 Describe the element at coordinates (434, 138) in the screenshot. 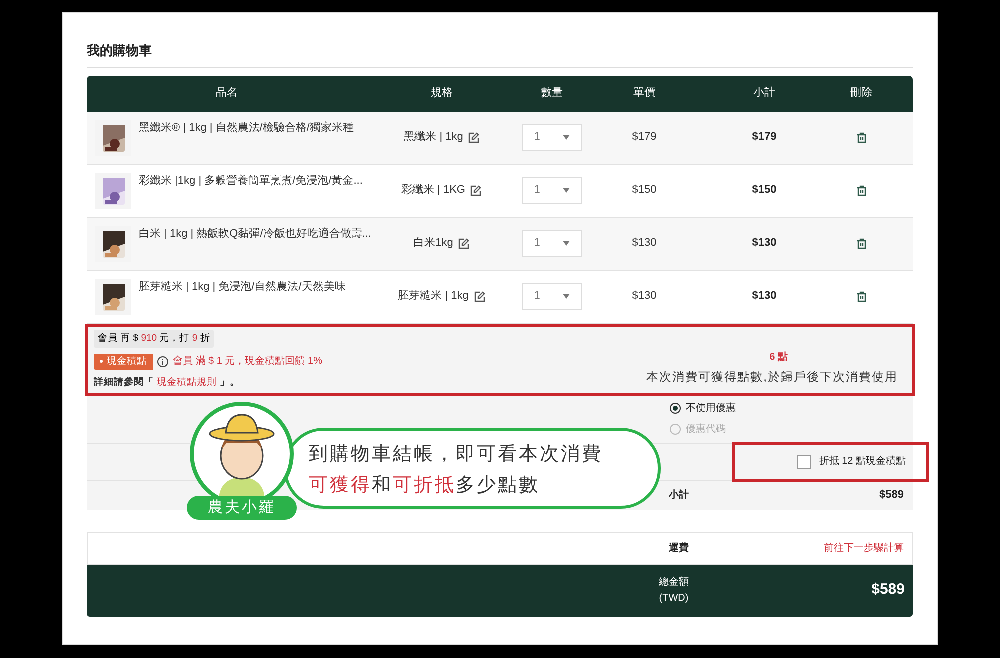

I see `product-spec: 黑纖米 | 1kg` at that location.